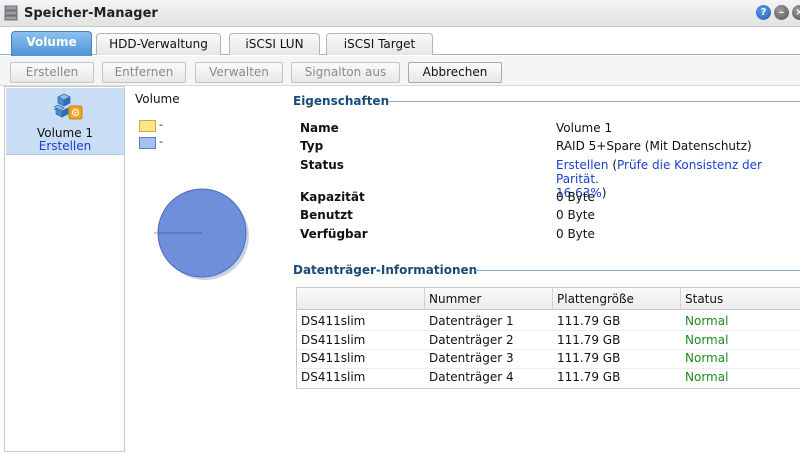  I want to click on manage-button: Verwalten, so click(239, 72).